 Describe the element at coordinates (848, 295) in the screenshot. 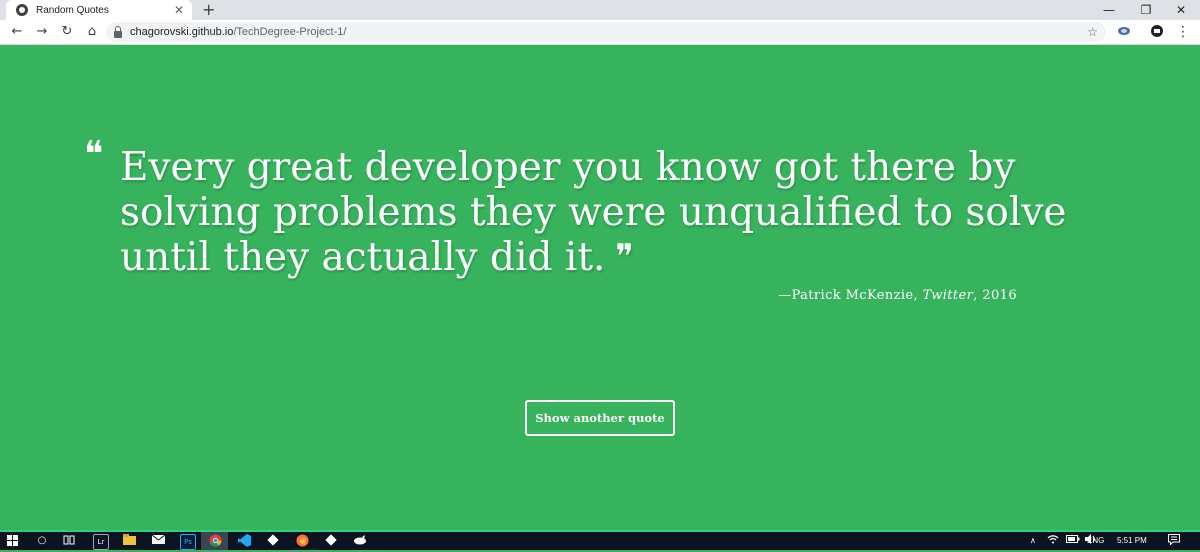

I see `source-name: —Patrick McKenzie,` at that location.